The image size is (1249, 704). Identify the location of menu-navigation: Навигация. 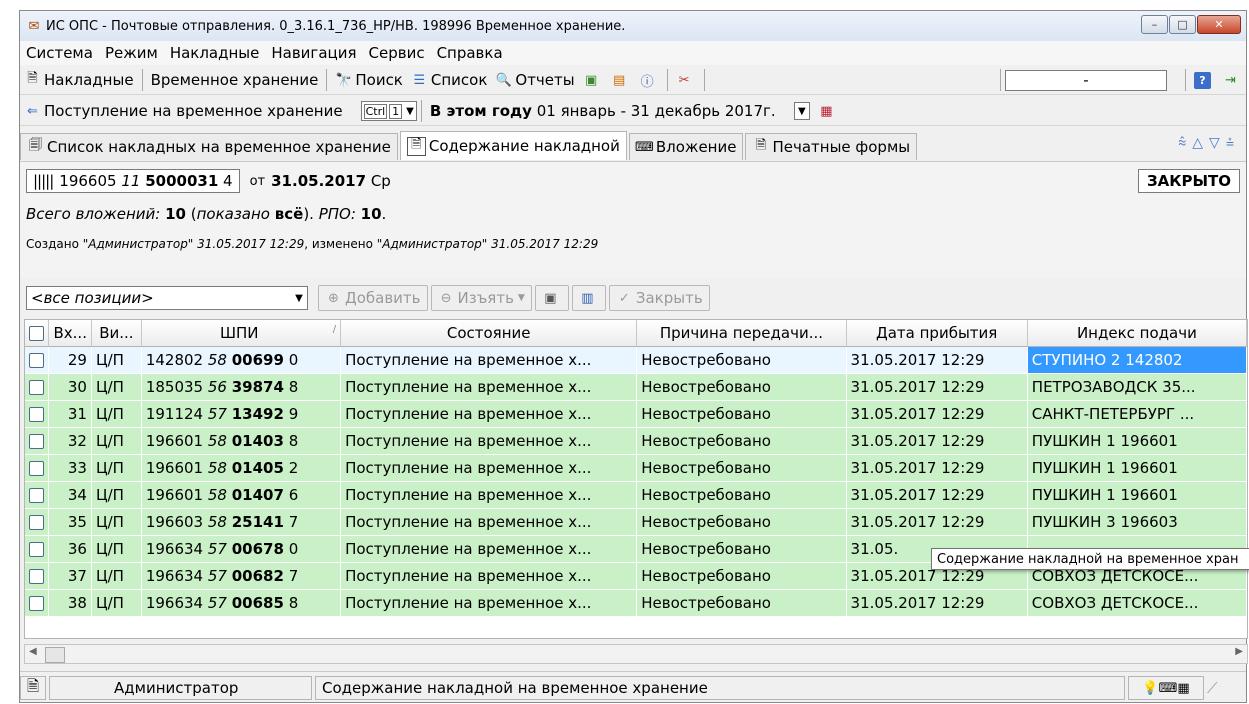
(313, 53).